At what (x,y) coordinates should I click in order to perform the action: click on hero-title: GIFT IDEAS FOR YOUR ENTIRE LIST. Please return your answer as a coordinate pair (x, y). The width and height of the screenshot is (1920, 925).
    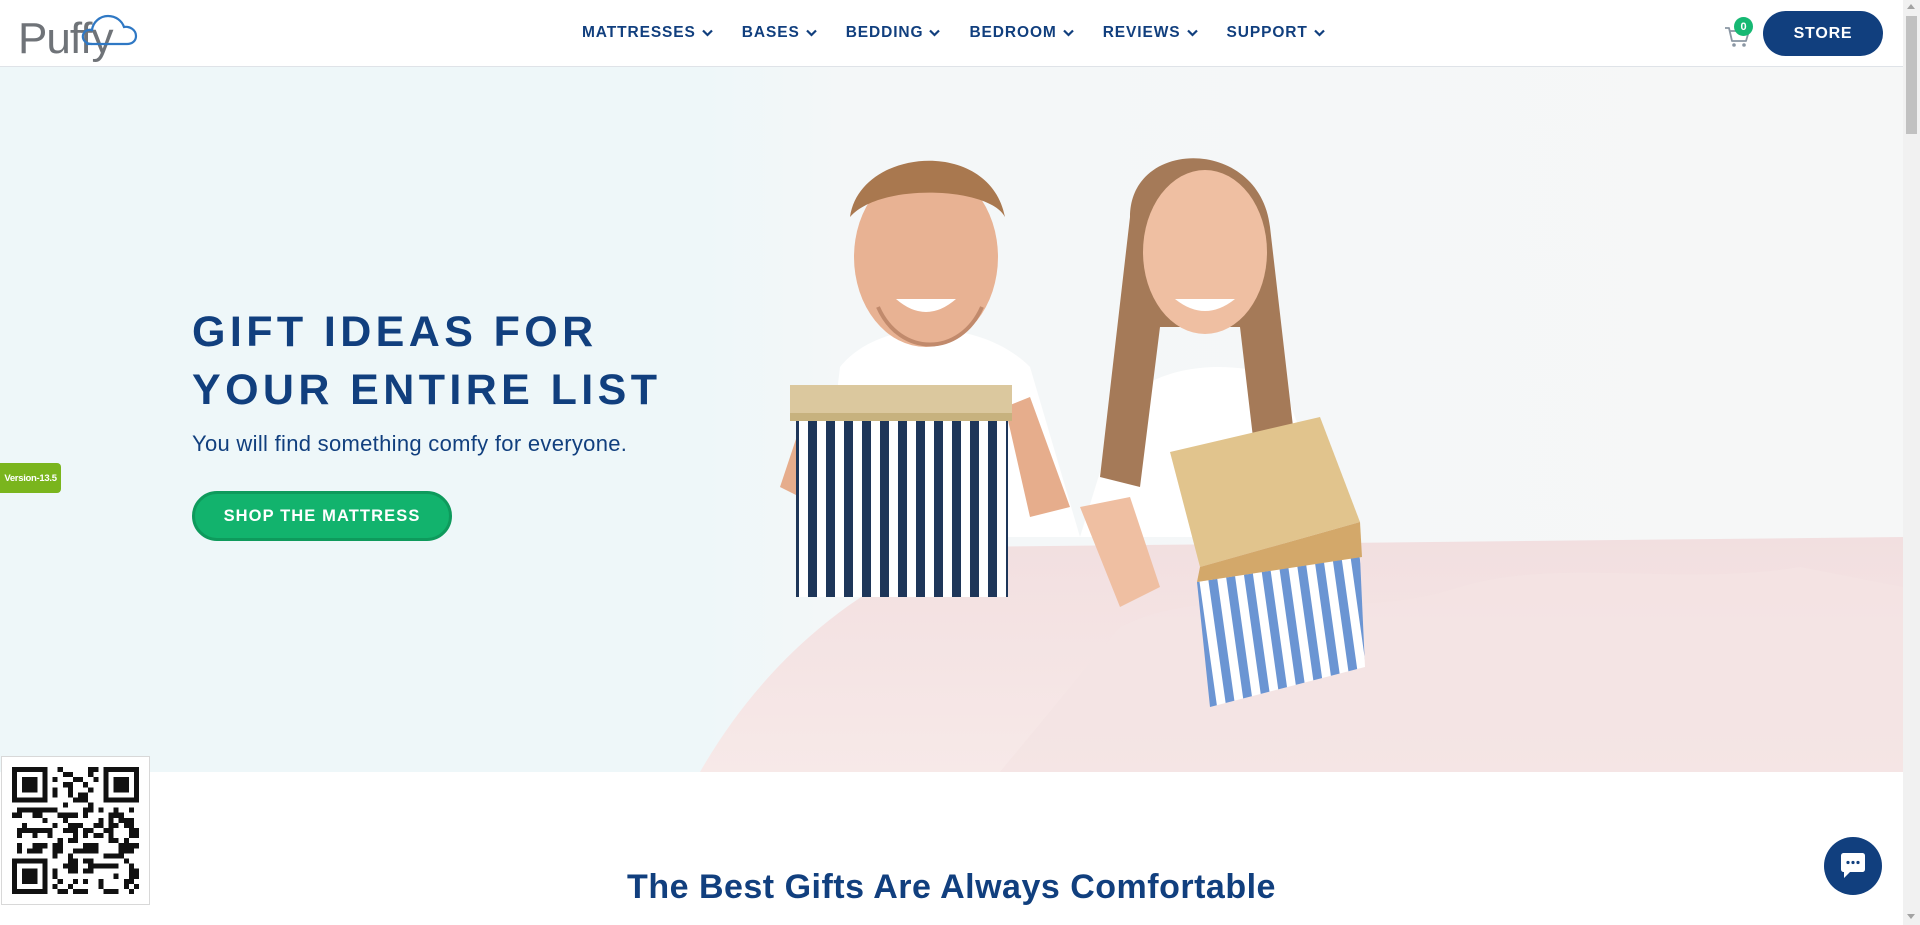
    Looking at the image, I should click on (426, 361).